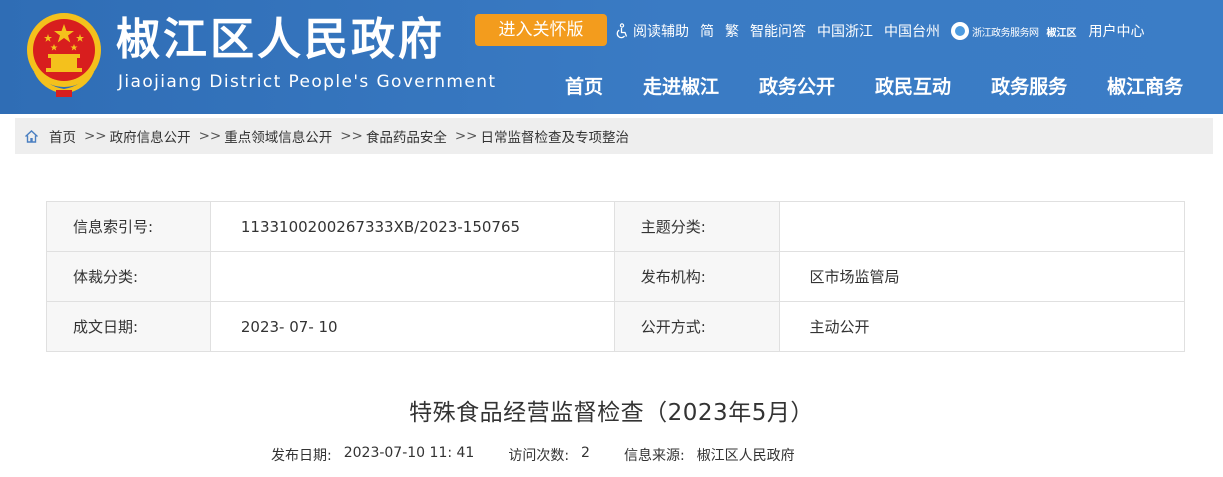  What do you see at coordinates (128, 326) in the screenshot?
I see `document-date-label: 成文日期:` at bounding box center [128, 326].